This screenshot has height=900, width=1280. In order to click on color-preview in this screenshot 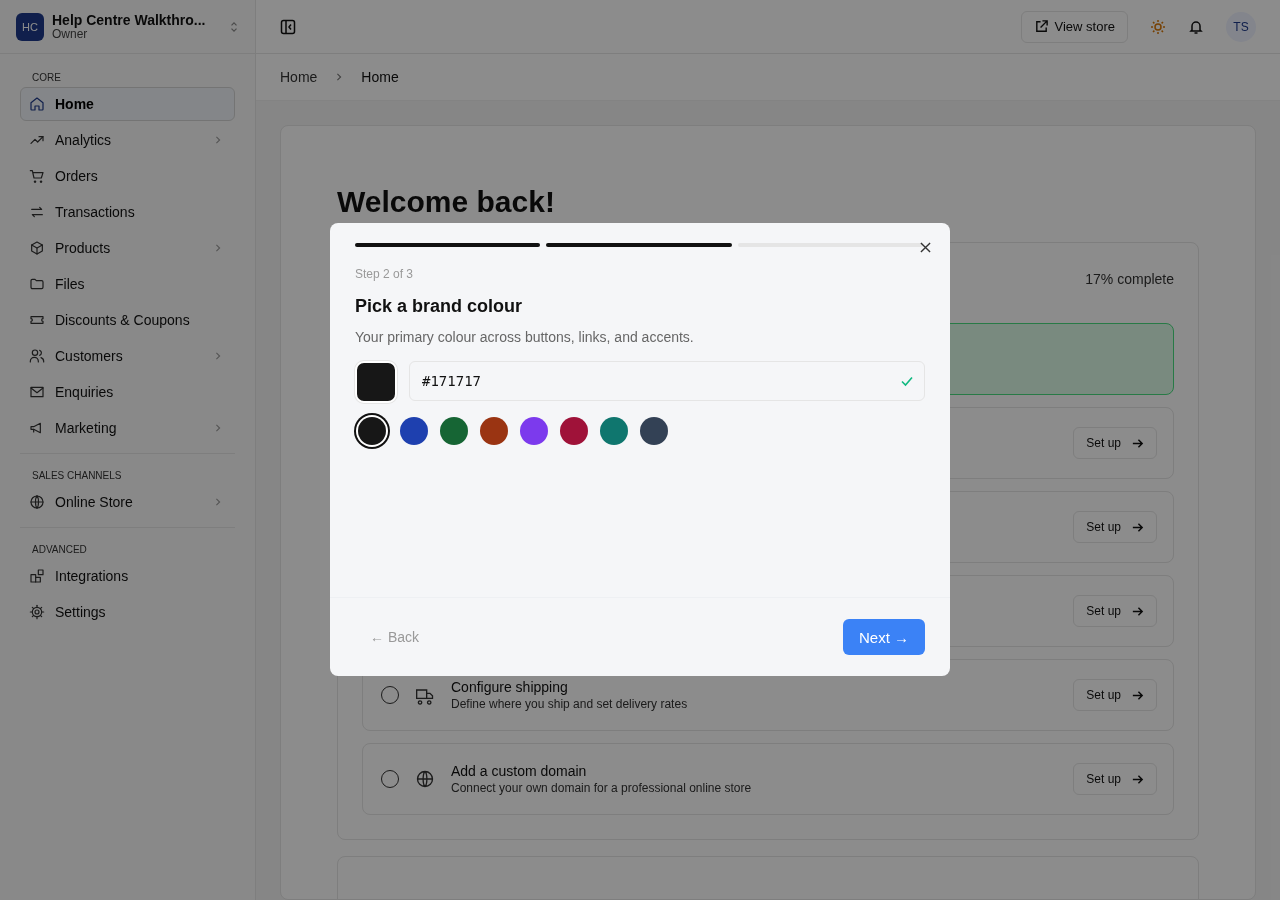, I will do `click(376, 382)`.